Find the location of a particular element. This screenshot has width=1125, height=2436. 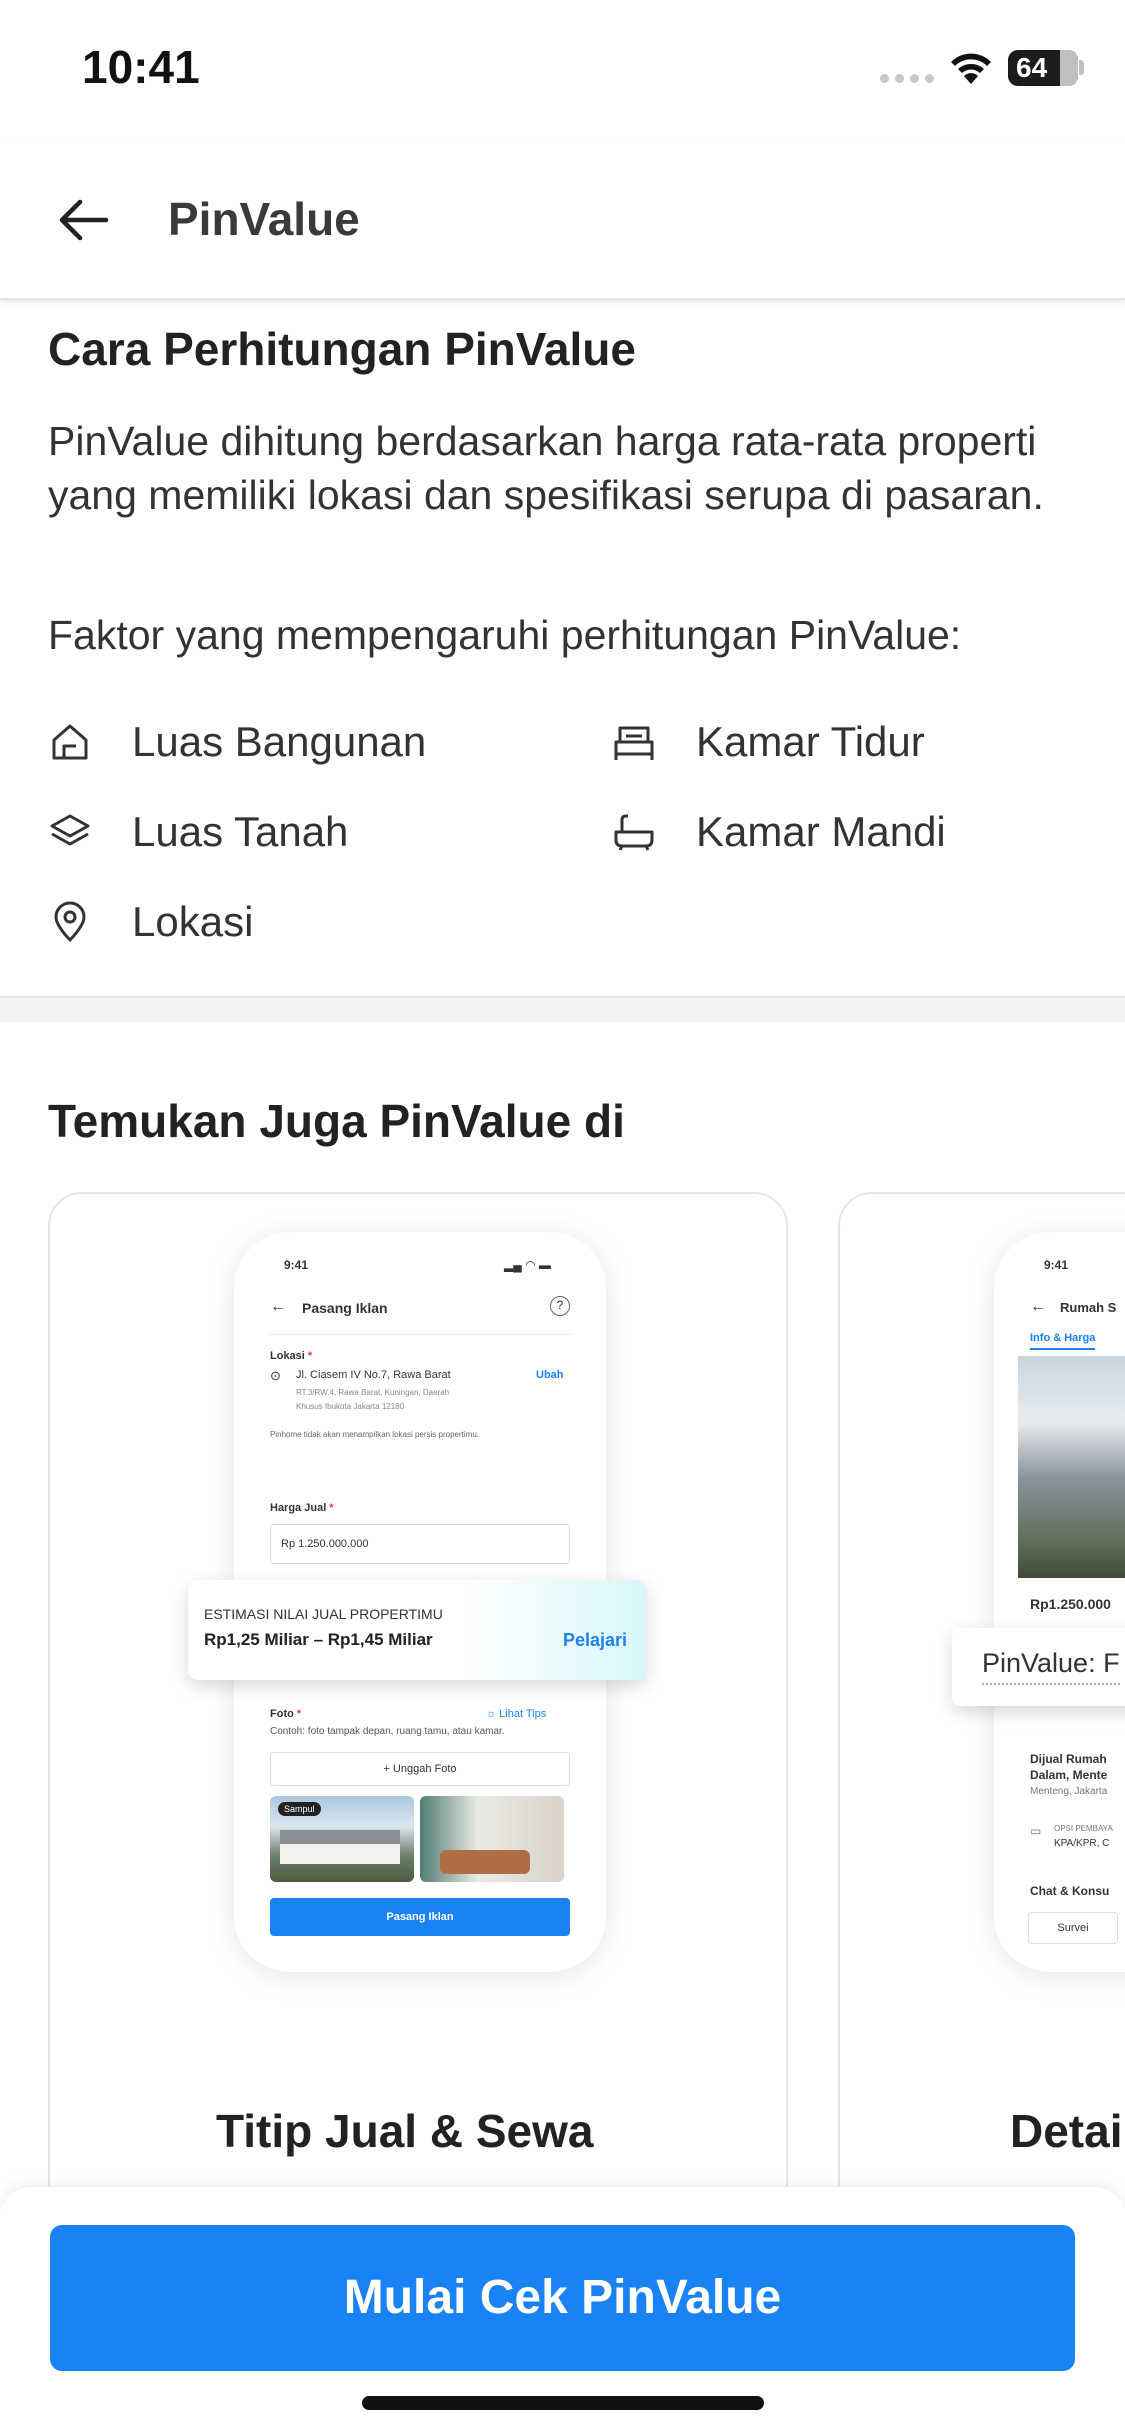

mock-tips: ☼ Lihat Tips is located at coordinates (516, 1714).